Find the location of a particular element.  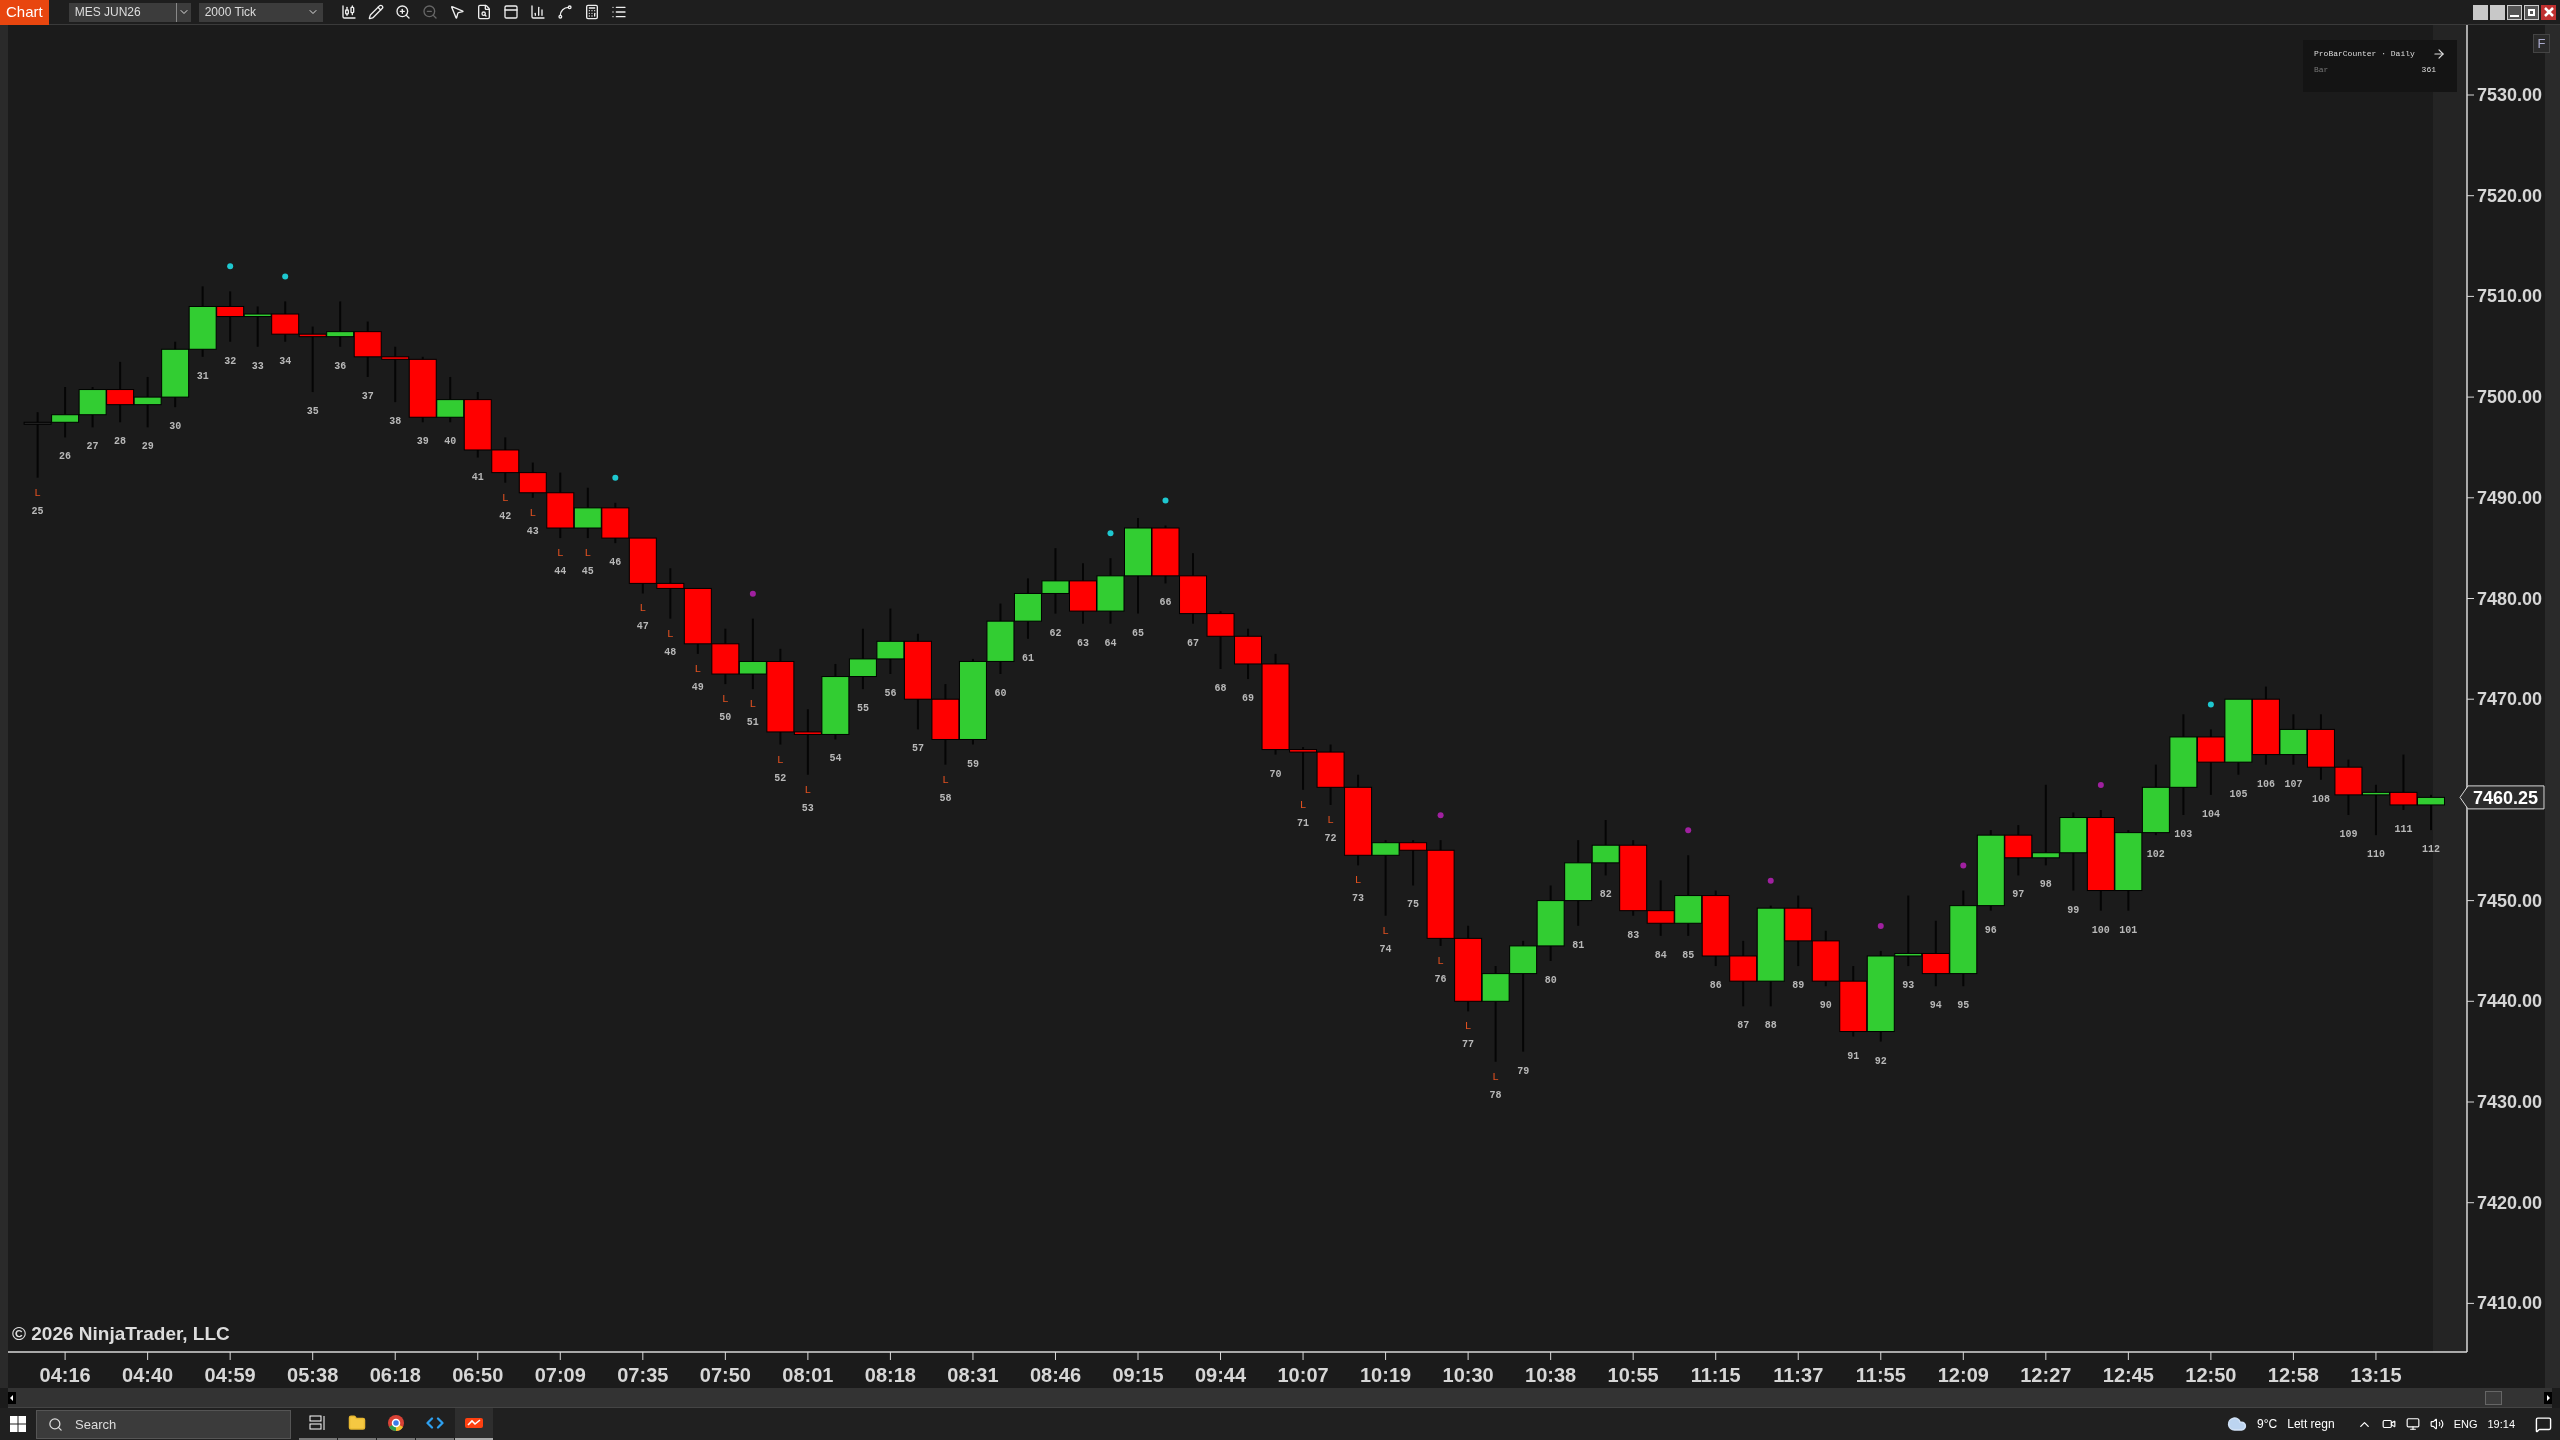

bar-number: 48 is located at coordinates (670, 652).